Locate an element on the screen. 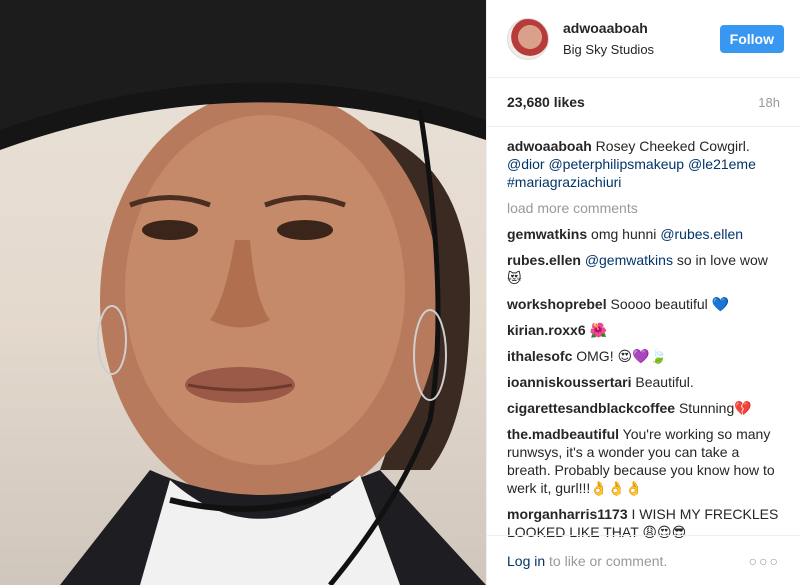  login-prompt: Log in to like or comment. is located at coordinates (587, 561).